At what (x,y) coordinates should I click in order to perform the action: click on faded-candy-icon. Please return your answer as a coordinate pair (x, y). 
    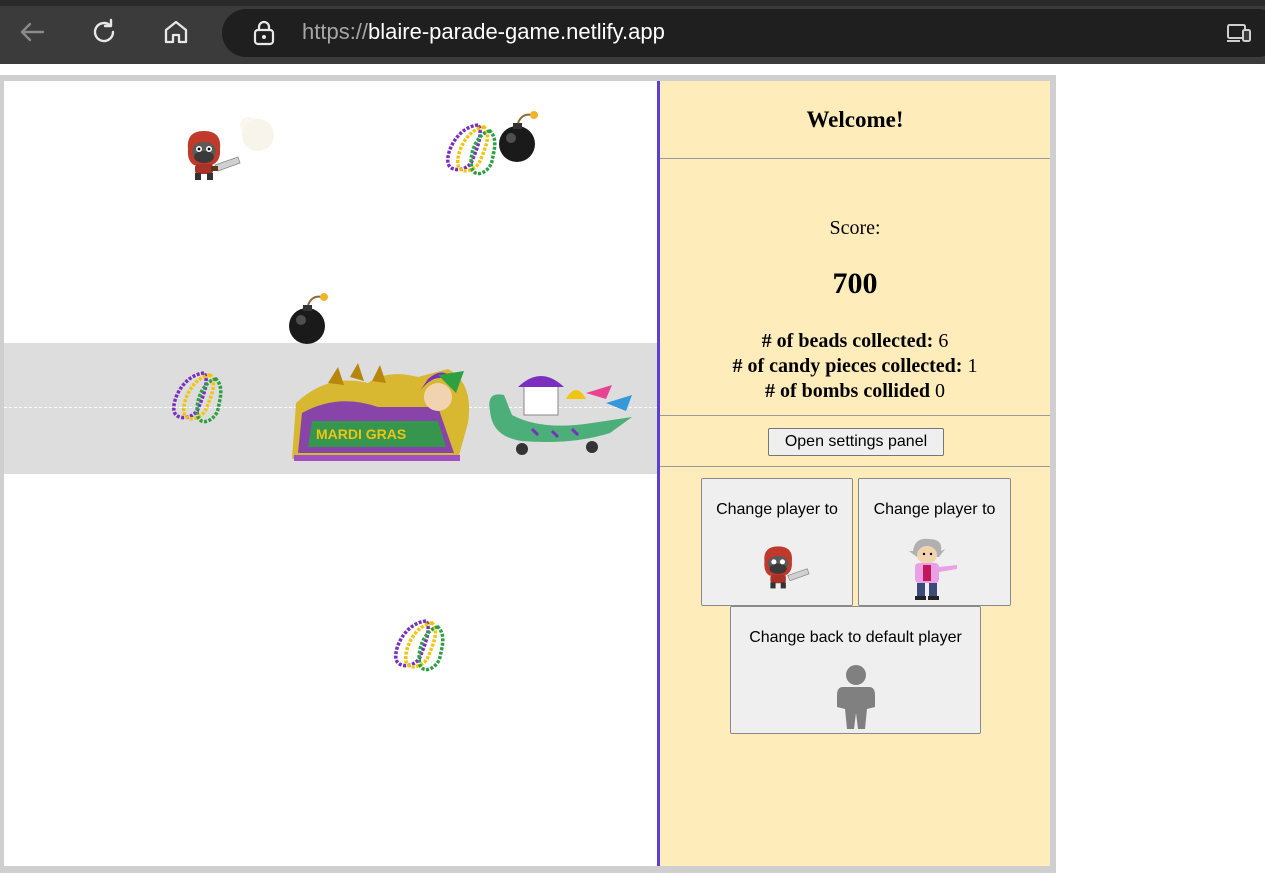
    Looking at the image, I should click on (257, 134).